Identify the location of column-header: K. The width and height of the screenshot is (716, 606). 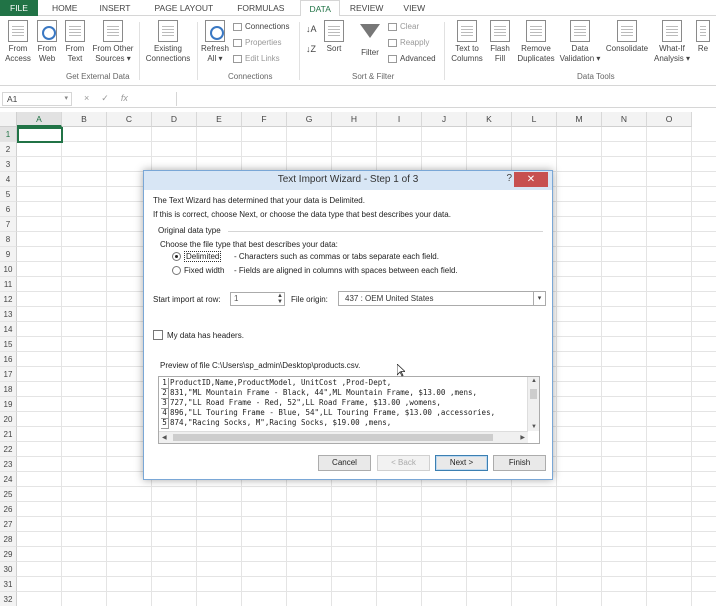
(489, 119).